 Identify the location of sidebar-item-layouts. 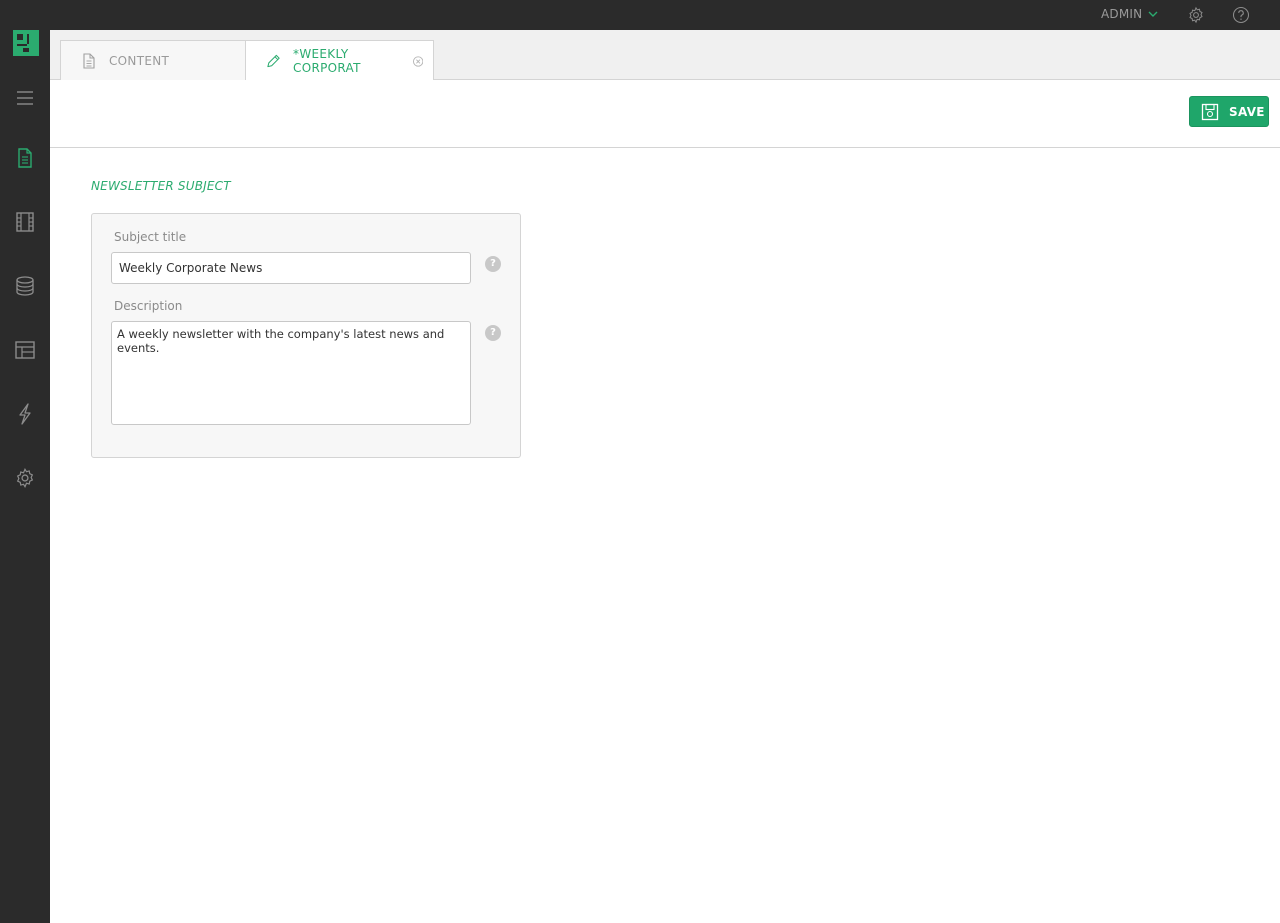
(25, 350).